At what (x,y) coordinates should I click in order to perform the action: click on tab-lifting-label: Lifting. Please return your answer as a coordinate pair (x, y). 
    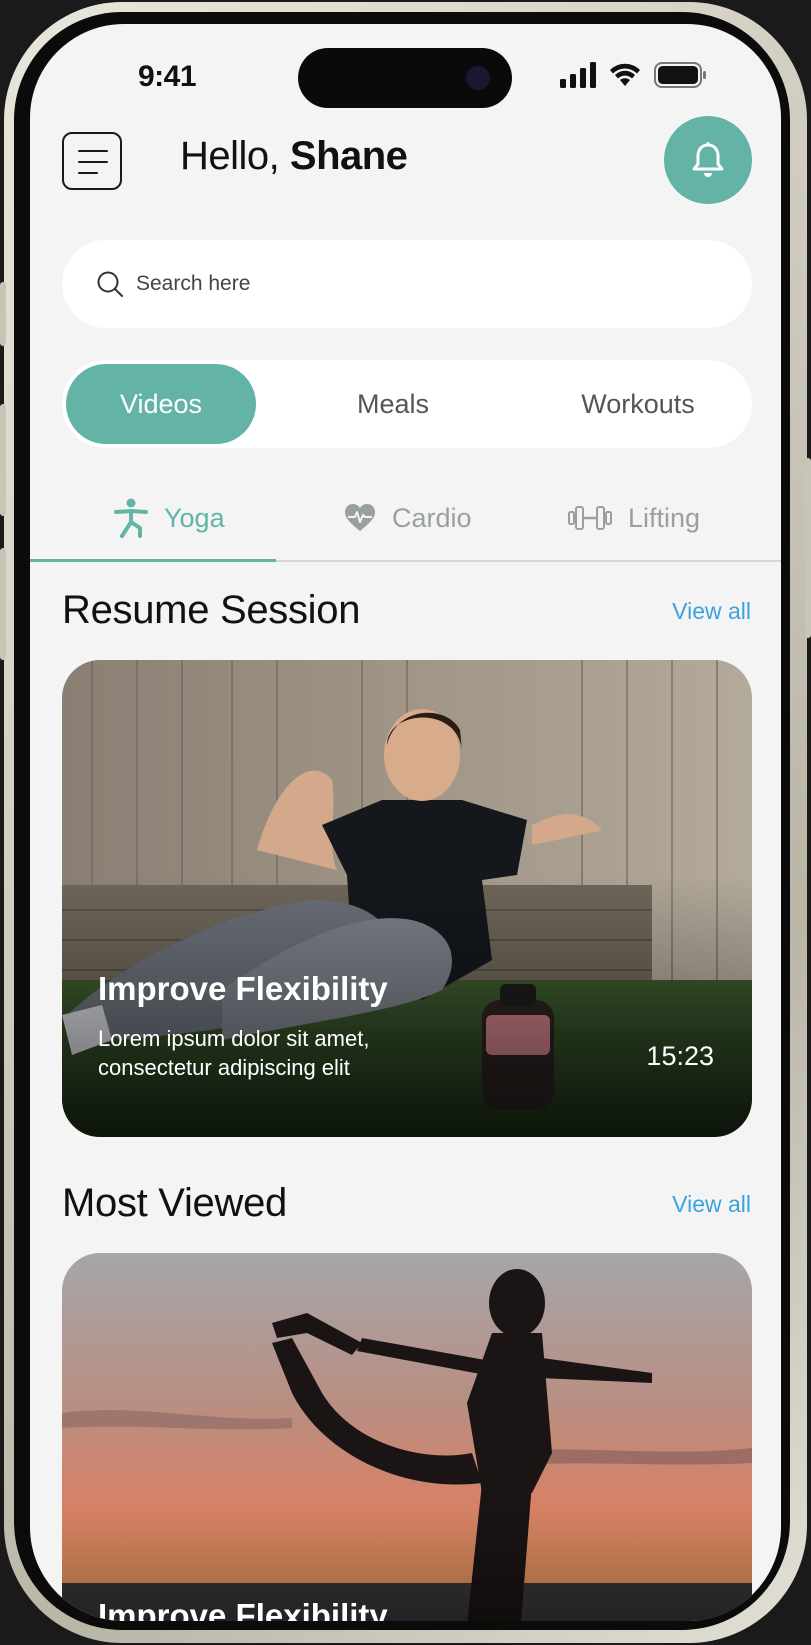
    Looking at the image, I should click on (664, 517).